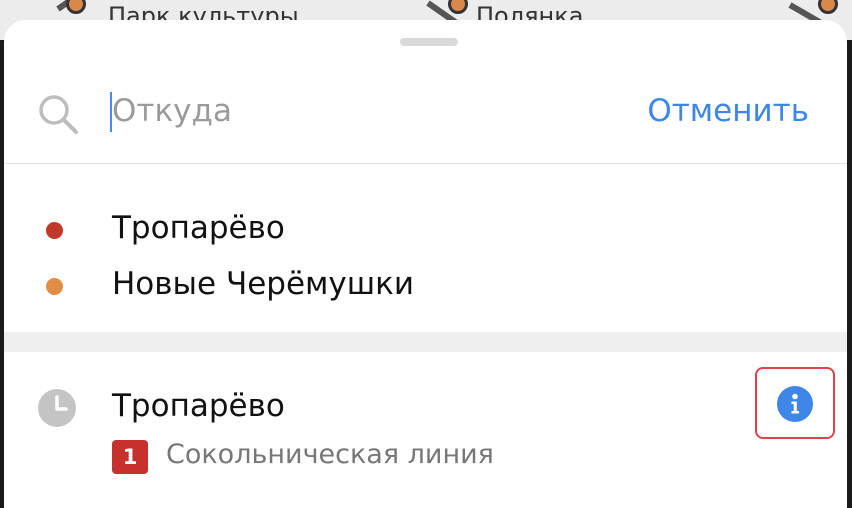 The width and height of the screenshot is (852, 508). Describe the element at coordinates (425, 342) in the screenshot. I see `section-separator` at that location.